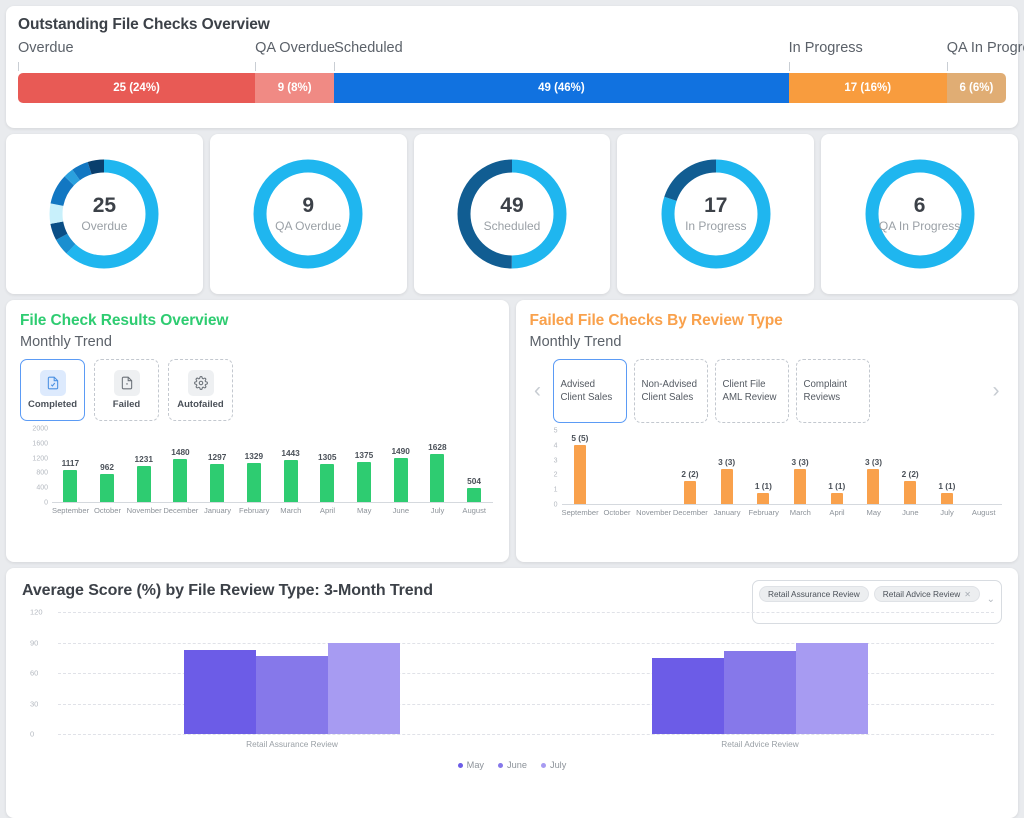 This screenshot has width=1024, height=818. I want to click on bar-value-label: 962, so click(107, 467).